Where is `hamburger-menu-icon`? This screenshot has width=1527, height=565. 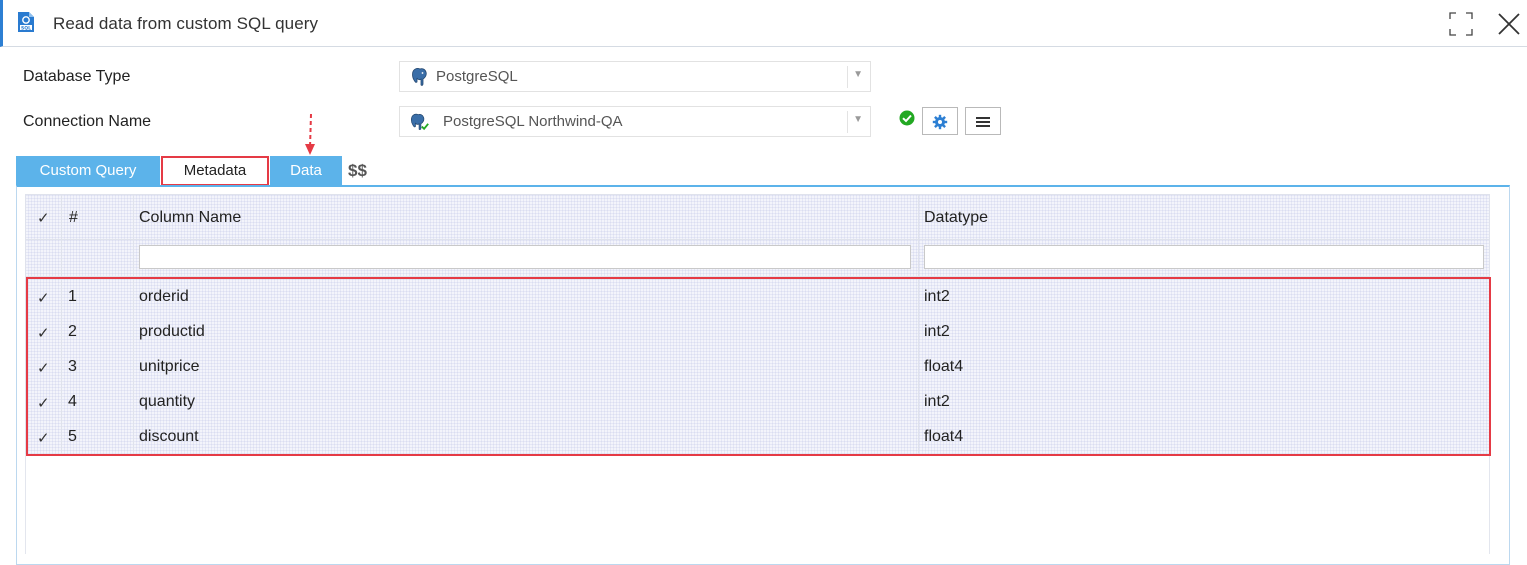
hamburger-menu-icon is located at coordinates (983, 122).